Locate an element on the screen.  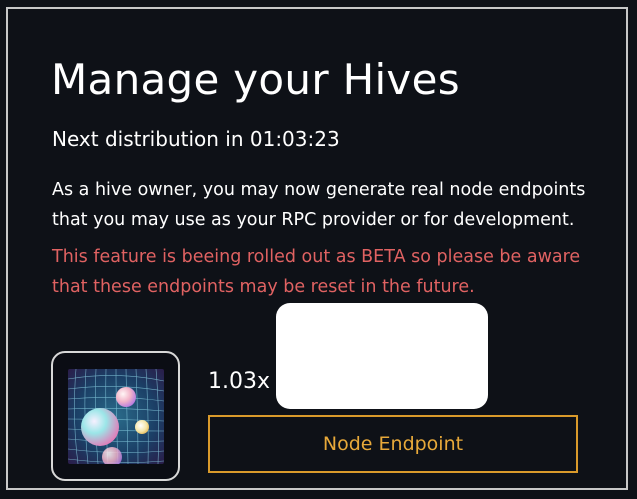
hive-multiplier: 1.03x is located at coordinates (239, 381).